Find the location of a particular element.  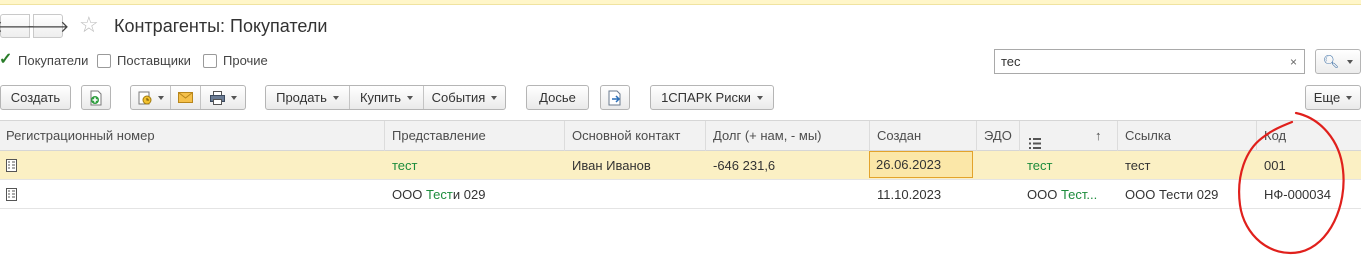

selected-cell-created: 26.06.2023 is located at coordinates (921, 164).